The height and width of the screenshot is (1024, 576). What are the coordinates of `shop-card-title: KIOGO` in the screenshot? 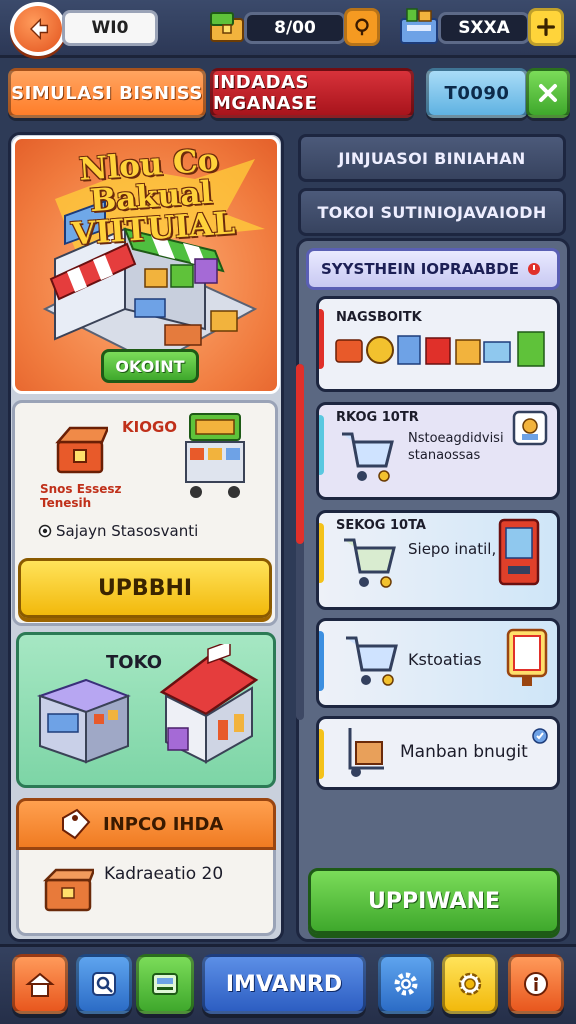 It's located at (150, 427).